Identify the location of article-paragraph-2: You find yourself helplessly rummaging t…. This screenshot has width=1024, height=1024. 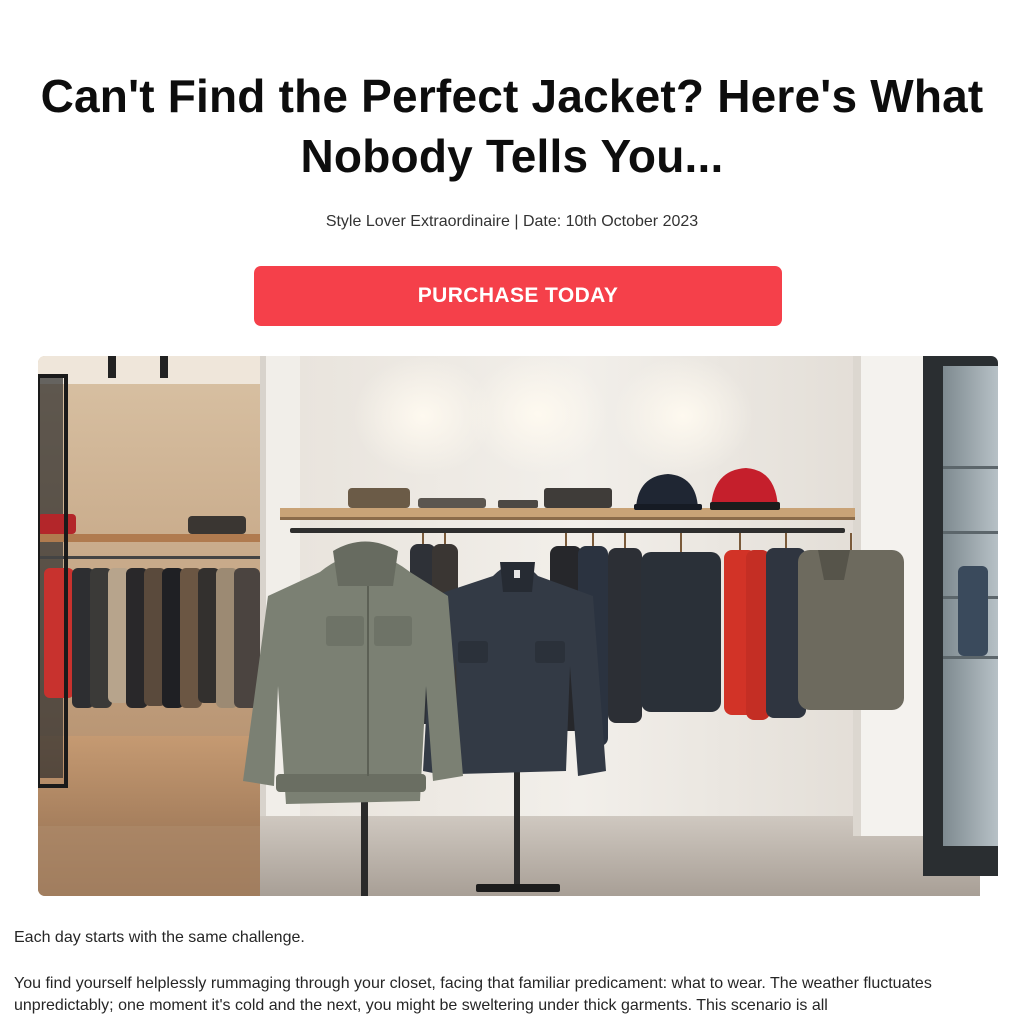
(473, 994).